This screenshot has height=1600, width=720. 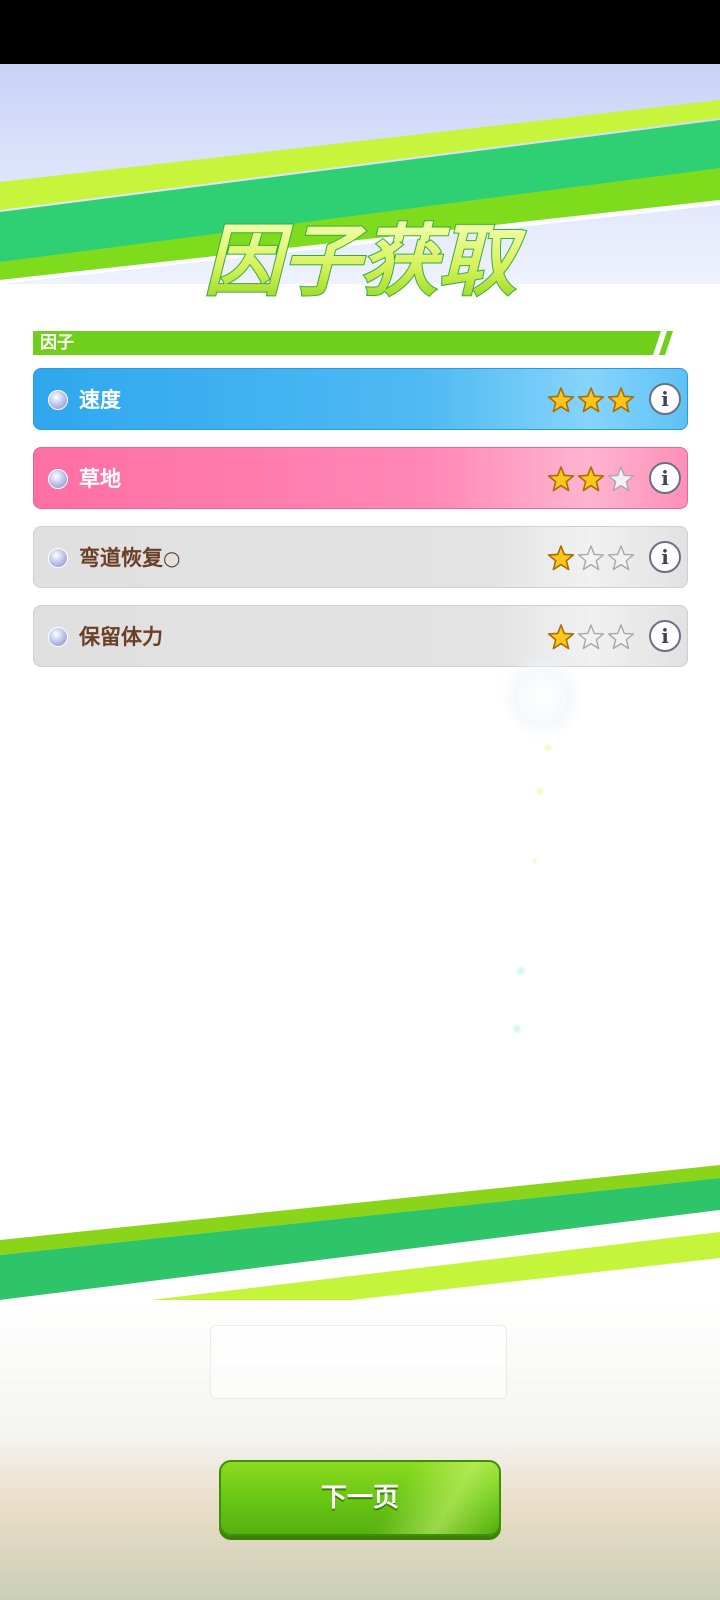 What do you see at coordinates (353, 343) in the screenshot?
I see `section-header-bar` at bounding box center [353, 343].